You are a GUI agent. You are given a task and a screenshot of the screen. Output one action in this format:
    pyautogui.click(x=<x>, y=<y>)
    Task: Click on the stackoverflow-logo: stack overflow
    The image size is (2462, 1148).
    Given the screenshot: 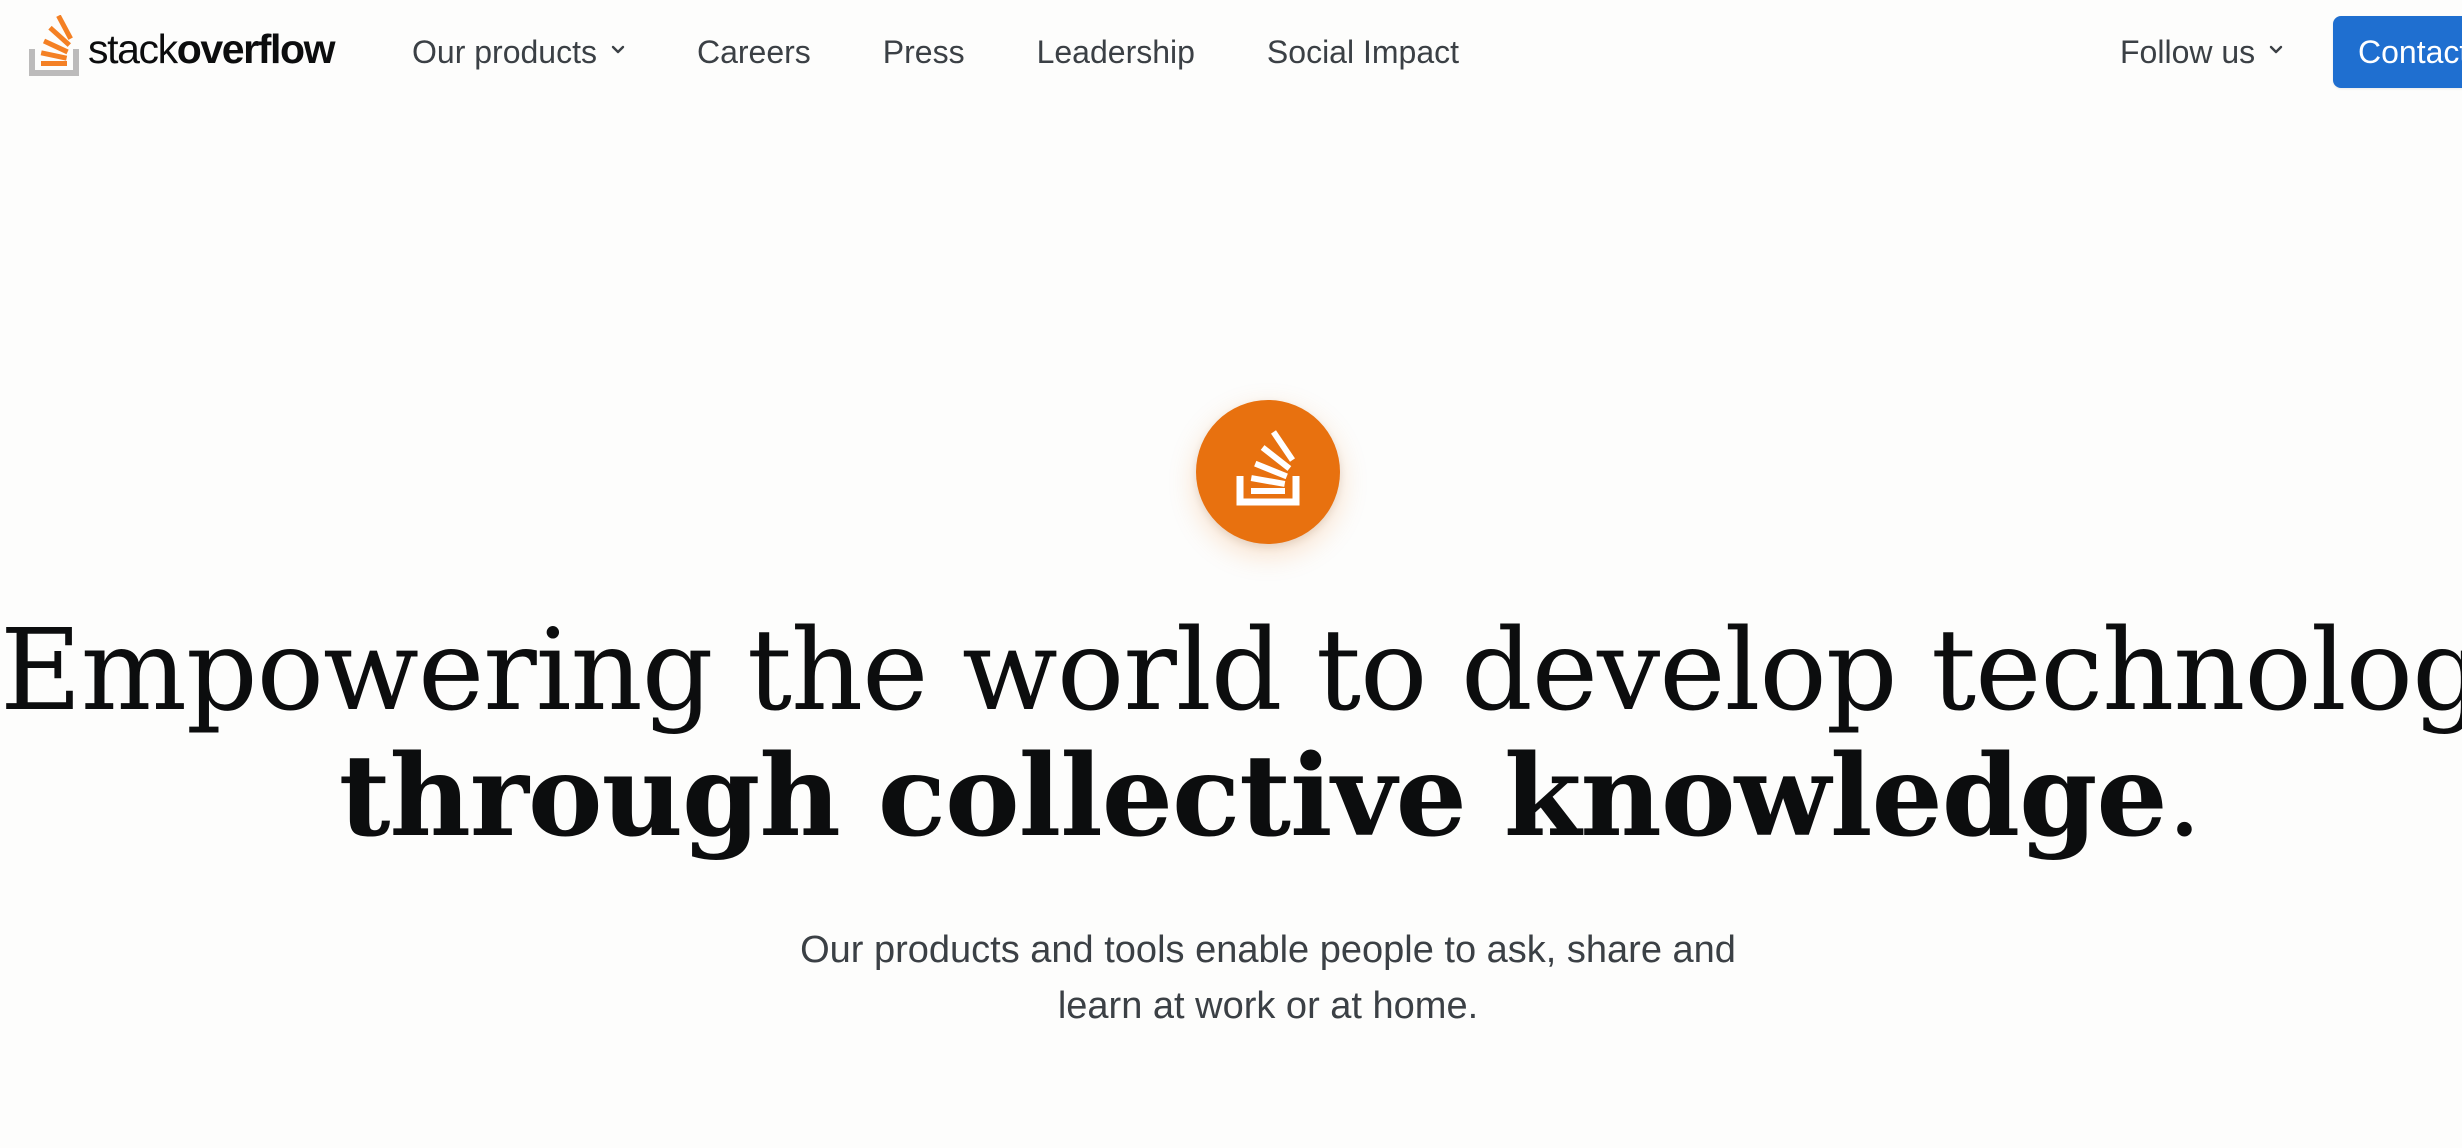 What is the action you would take?
    pyautogui.click(x=182, y=47)
    